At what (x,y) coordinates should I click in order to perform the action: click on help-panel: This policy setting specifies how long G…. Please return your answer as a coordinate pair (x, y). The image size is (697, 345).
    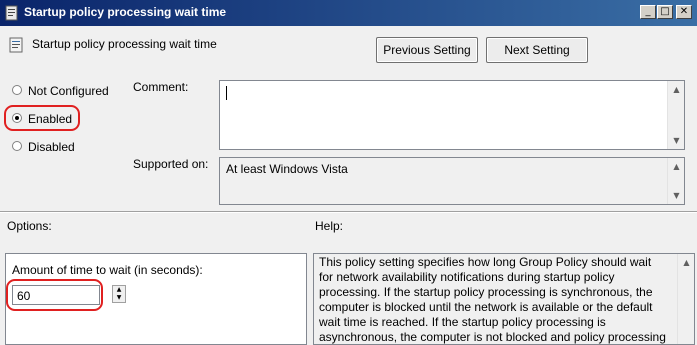
    Looking at the image, I should click on (504, 299).